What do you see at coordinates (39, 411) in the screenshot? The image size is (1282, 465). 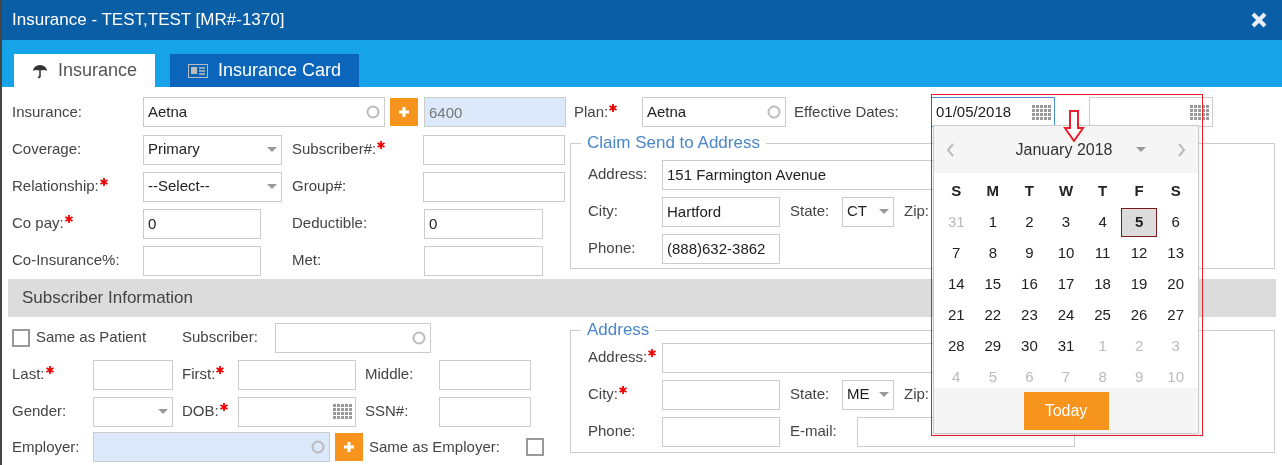 I see `field-label: Gender:` at bounding box center [39, 411].